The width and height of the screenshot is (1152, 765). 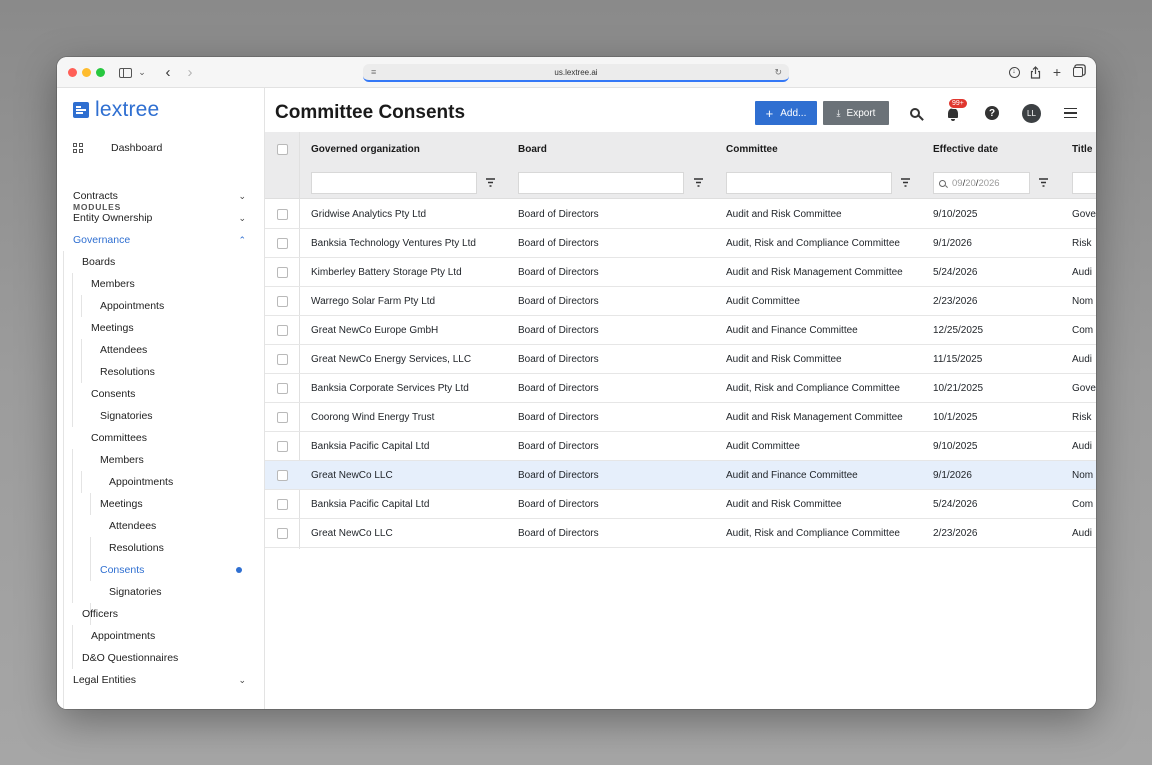 I want to click on address-bar: ≡ us.lextree.ai ↻, so click(x=576, y=73).